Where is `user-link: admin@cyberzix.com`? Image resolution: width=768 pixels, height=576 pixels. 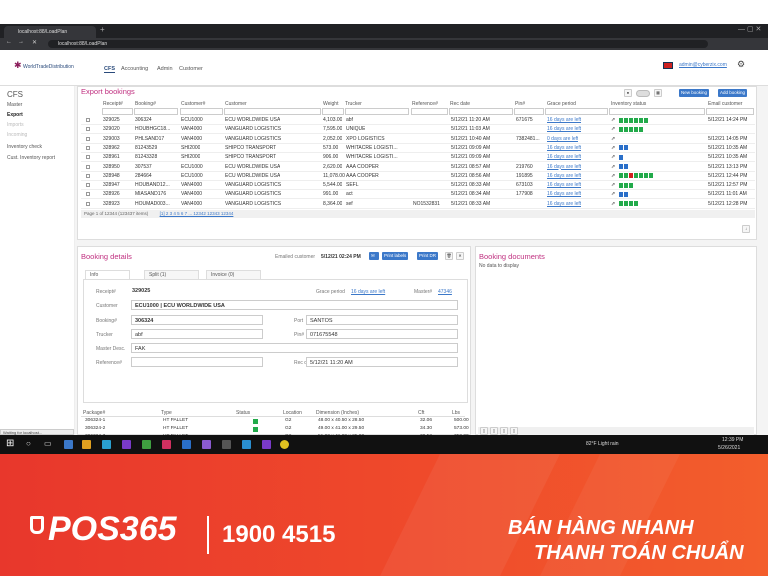
user-link: admin@cyberzix.com is located at coordinates (703, 65).